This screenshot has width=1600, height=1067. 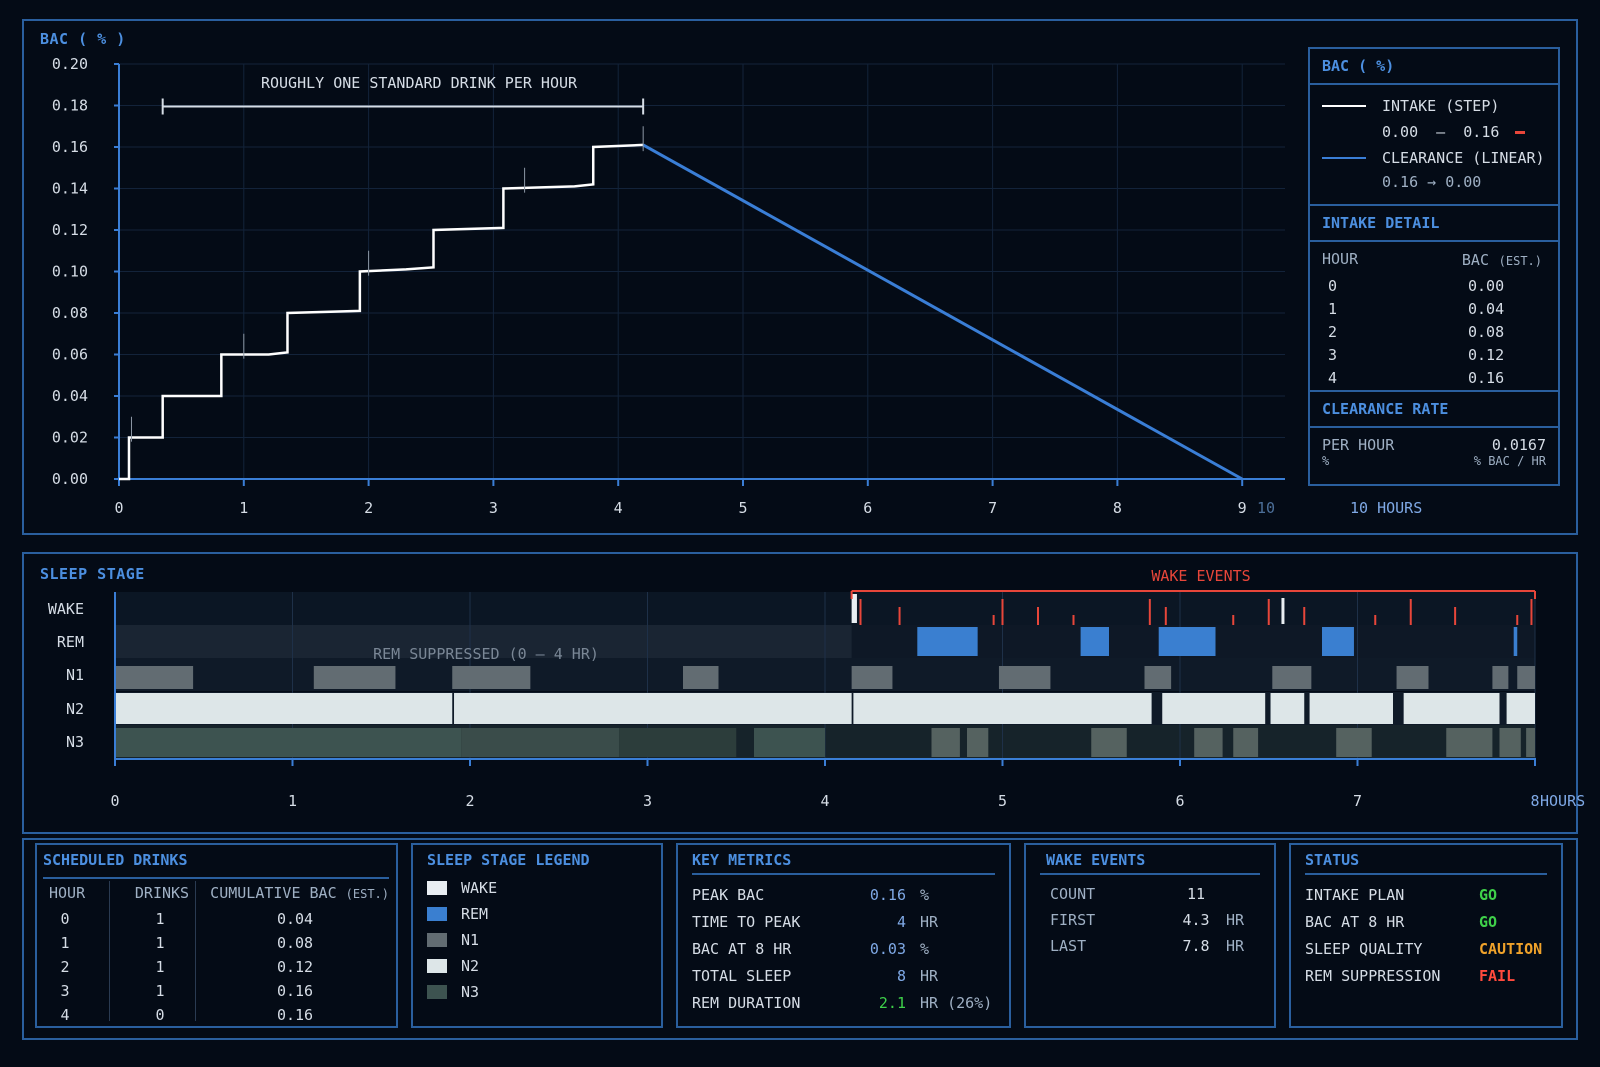 I want to click on drinks-row-bac: 0.08, so click(x=295, y=943).